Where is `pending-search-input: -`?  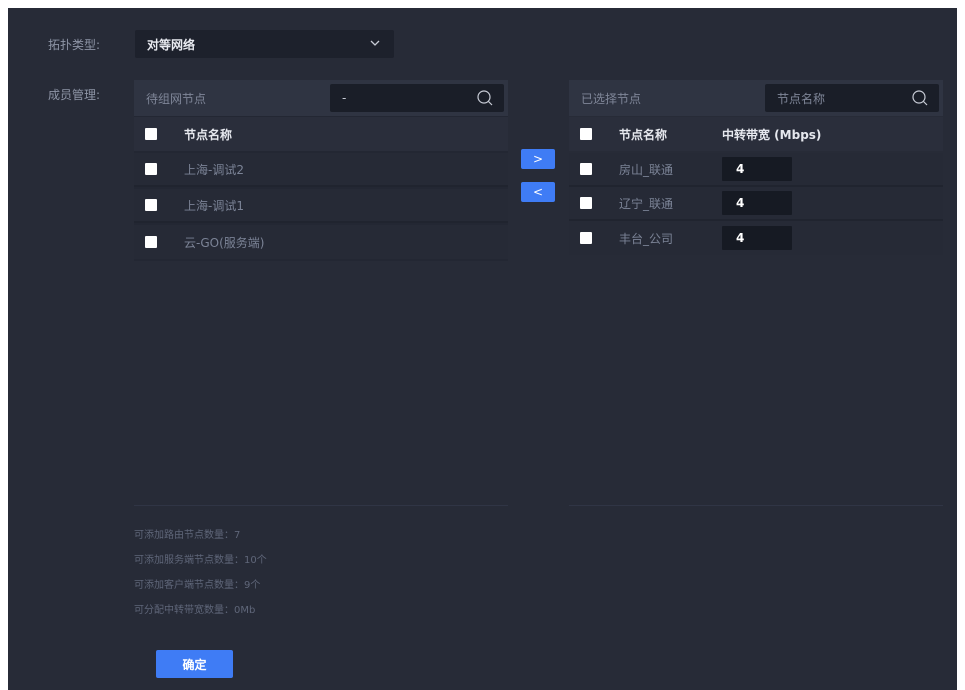 pending-search-input: - is located at coordinates (417, 98).